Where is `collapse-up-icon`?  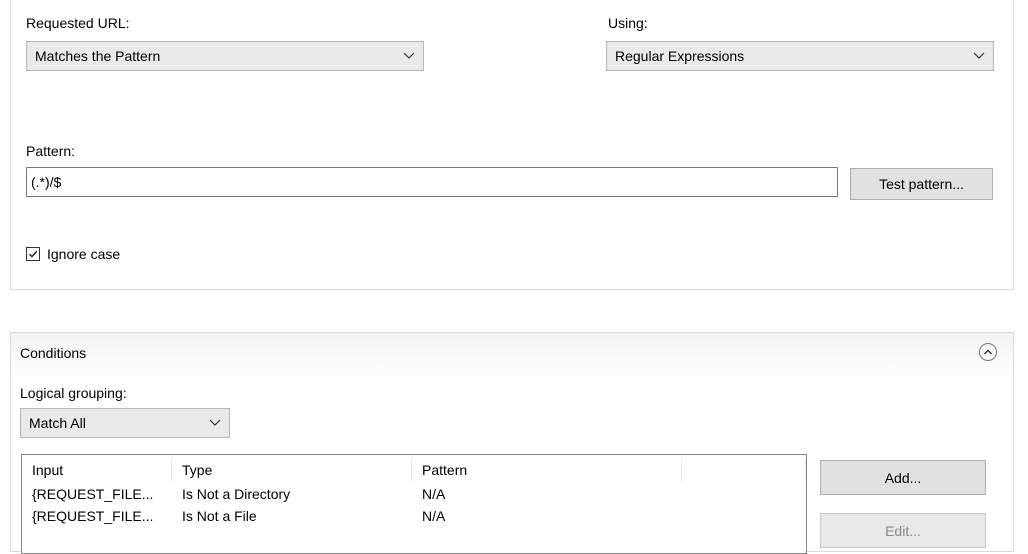 collapse-up-icon is located at coordinates (988, 352).